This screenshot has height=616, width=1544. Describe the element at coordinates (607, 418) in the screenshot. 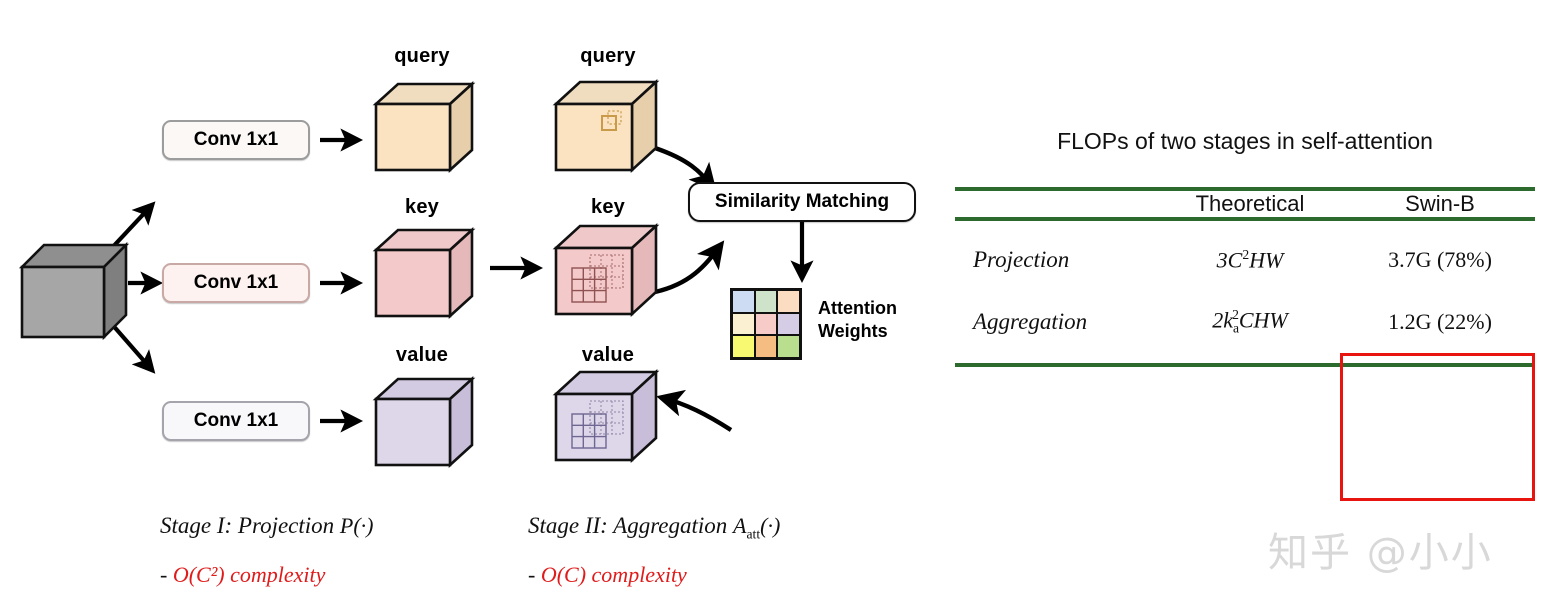

I see `stage2-value-cube` at that location.